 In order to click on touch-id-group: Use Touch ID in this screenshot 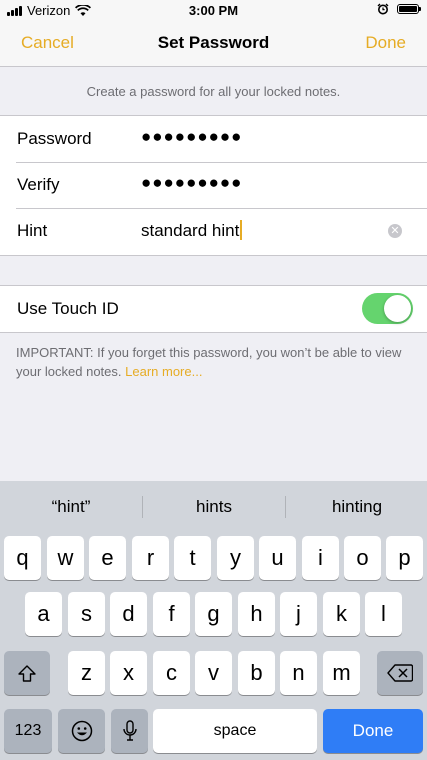, I will do `click(213, 309)`.